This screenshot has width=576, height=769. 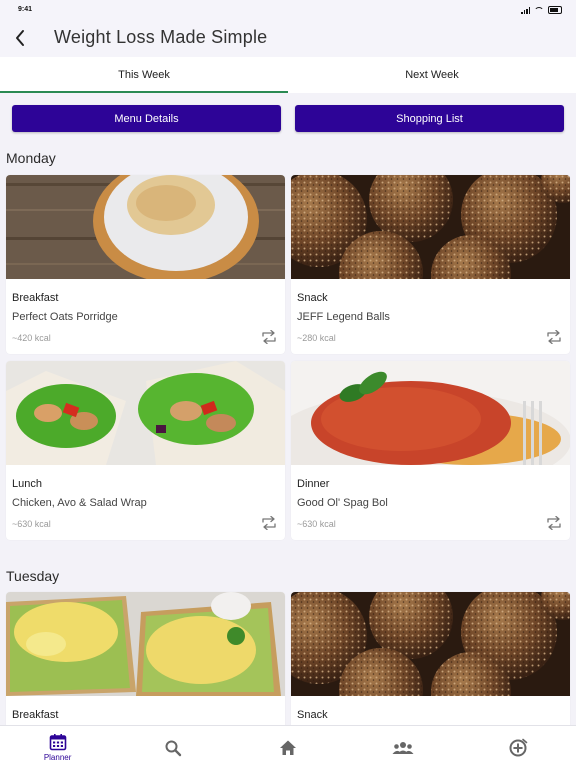 What do you see at coordinates (144, 75) in the screenshot?
I see `tab-this-week: This Week` at bounding box center [144, 75].